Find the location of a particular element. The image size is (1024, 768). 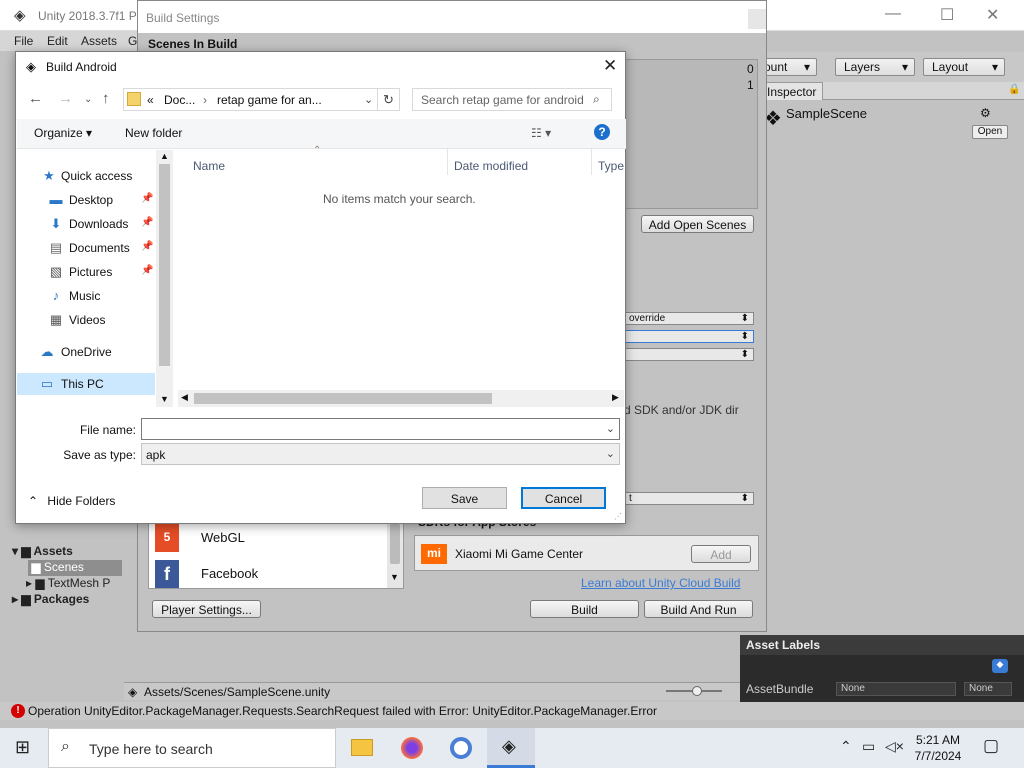

add-open-scenes-button: Add Open Scenes is located at coordinates (697, 224).